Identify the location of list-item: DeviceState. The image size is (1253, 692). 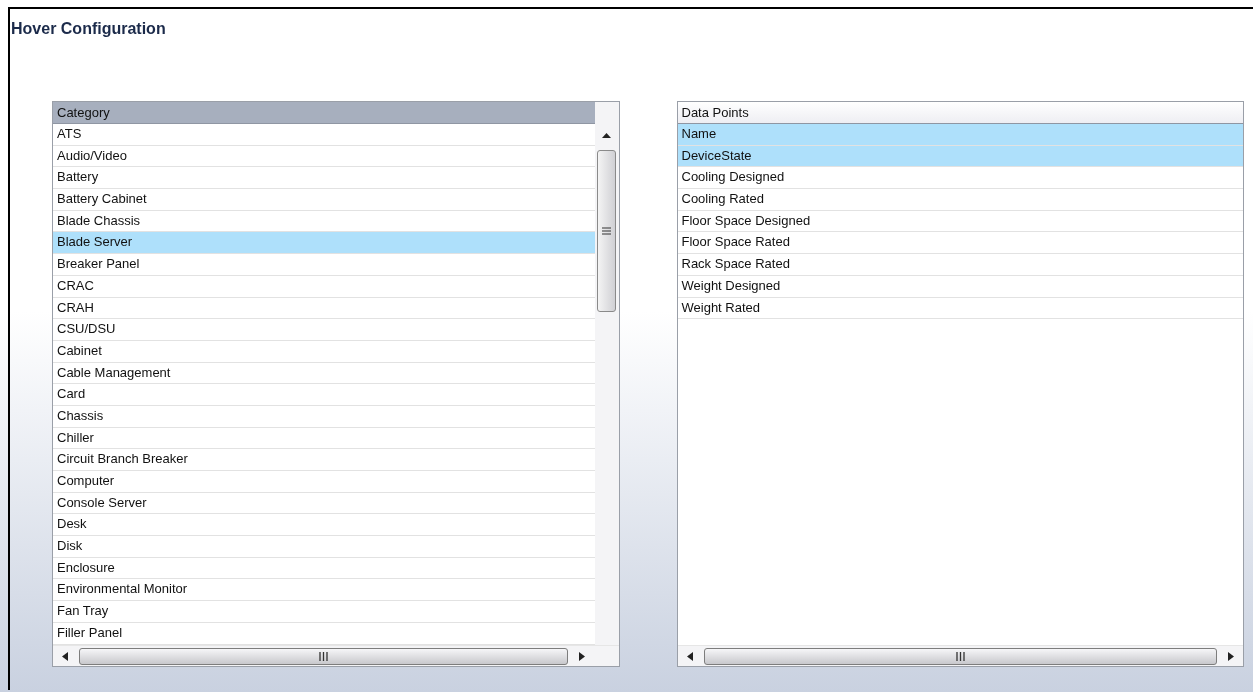
(960, 156).